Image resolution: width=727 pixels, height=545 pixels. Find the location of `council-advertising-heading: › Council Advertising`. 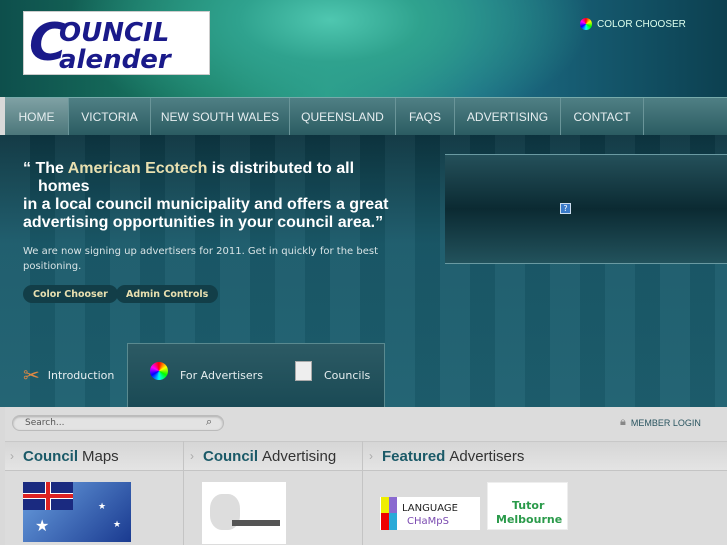

council-advertising-heading: › Council Advertising is located at coordinates (263, 456).